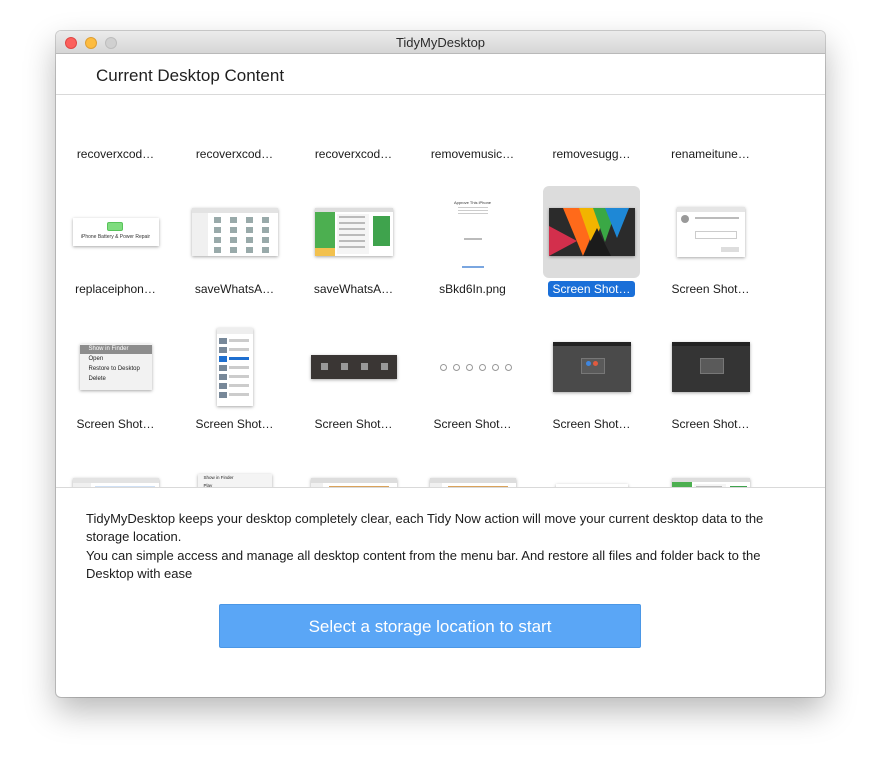 The width and height of the screenshot is (881, 777). I want to click on select-storage-location-button: Select a storage location to start, so click(430, 626).